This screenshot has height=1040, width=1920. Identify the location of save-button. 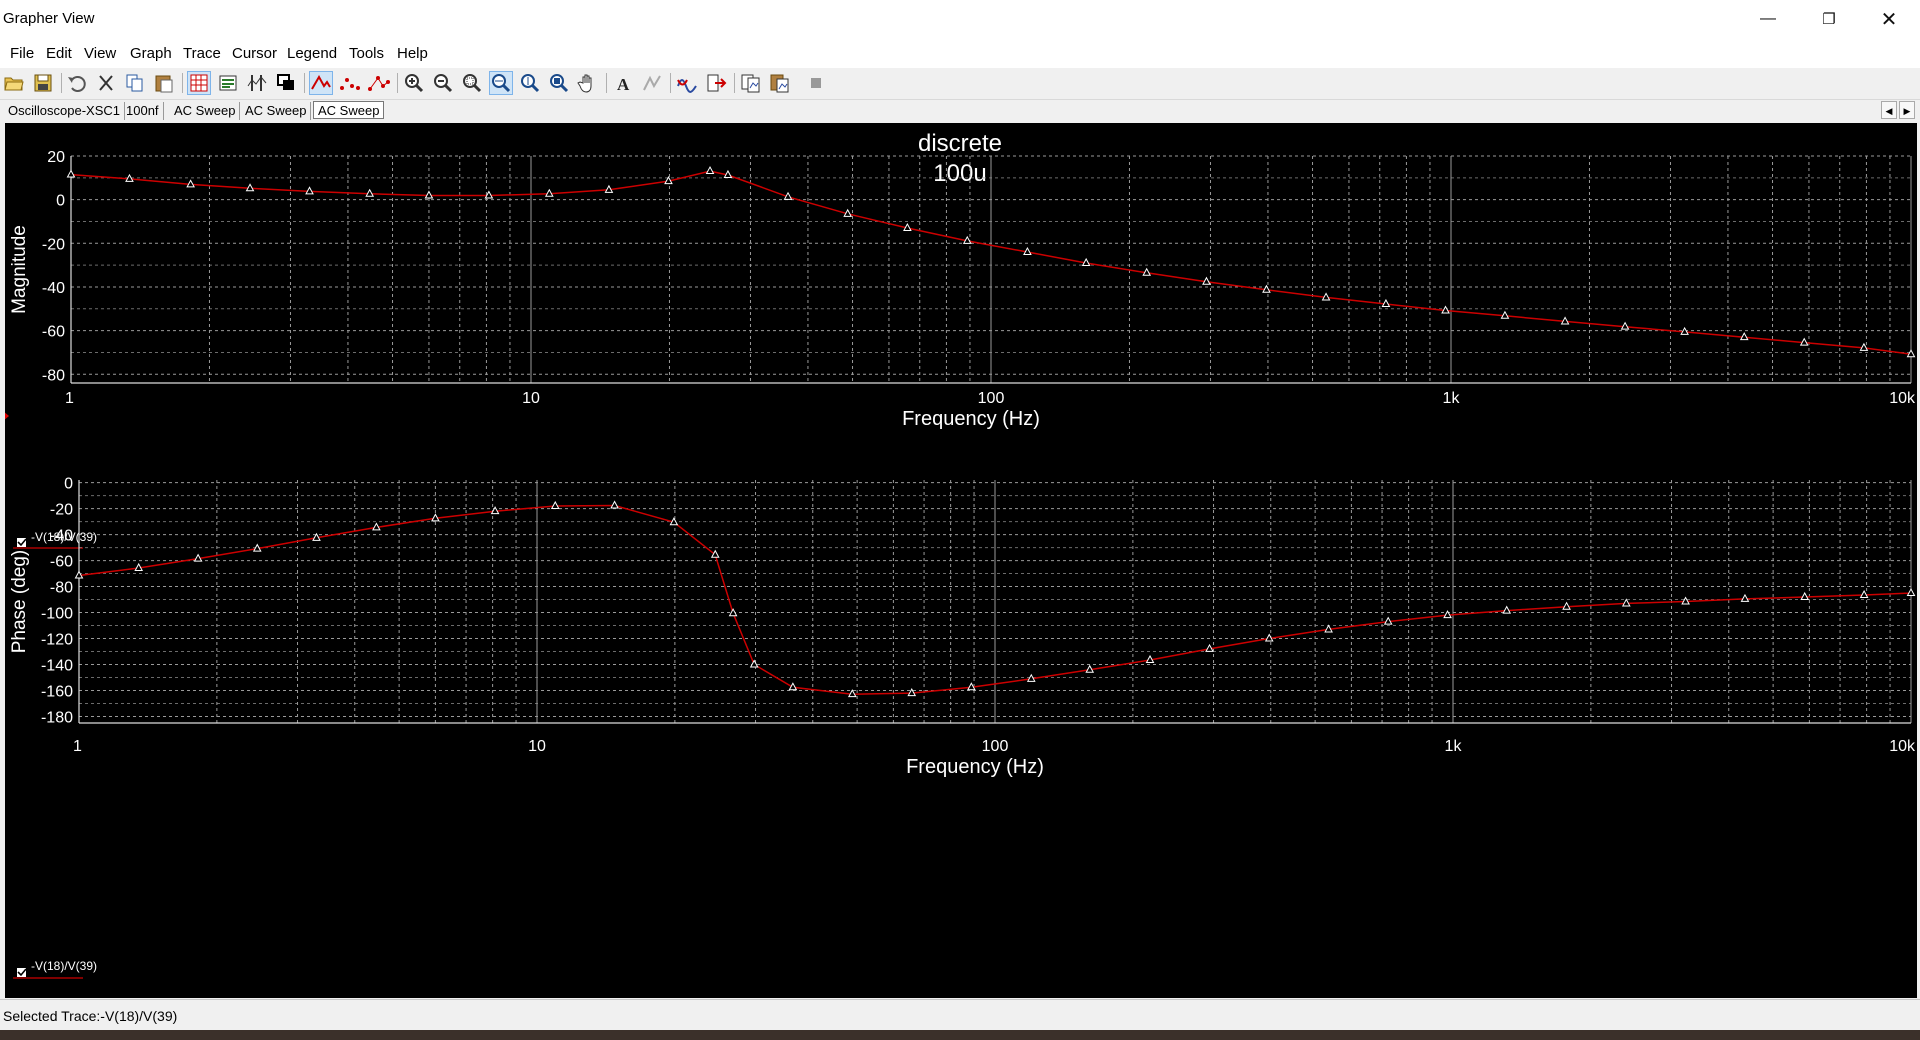
(43, 83).